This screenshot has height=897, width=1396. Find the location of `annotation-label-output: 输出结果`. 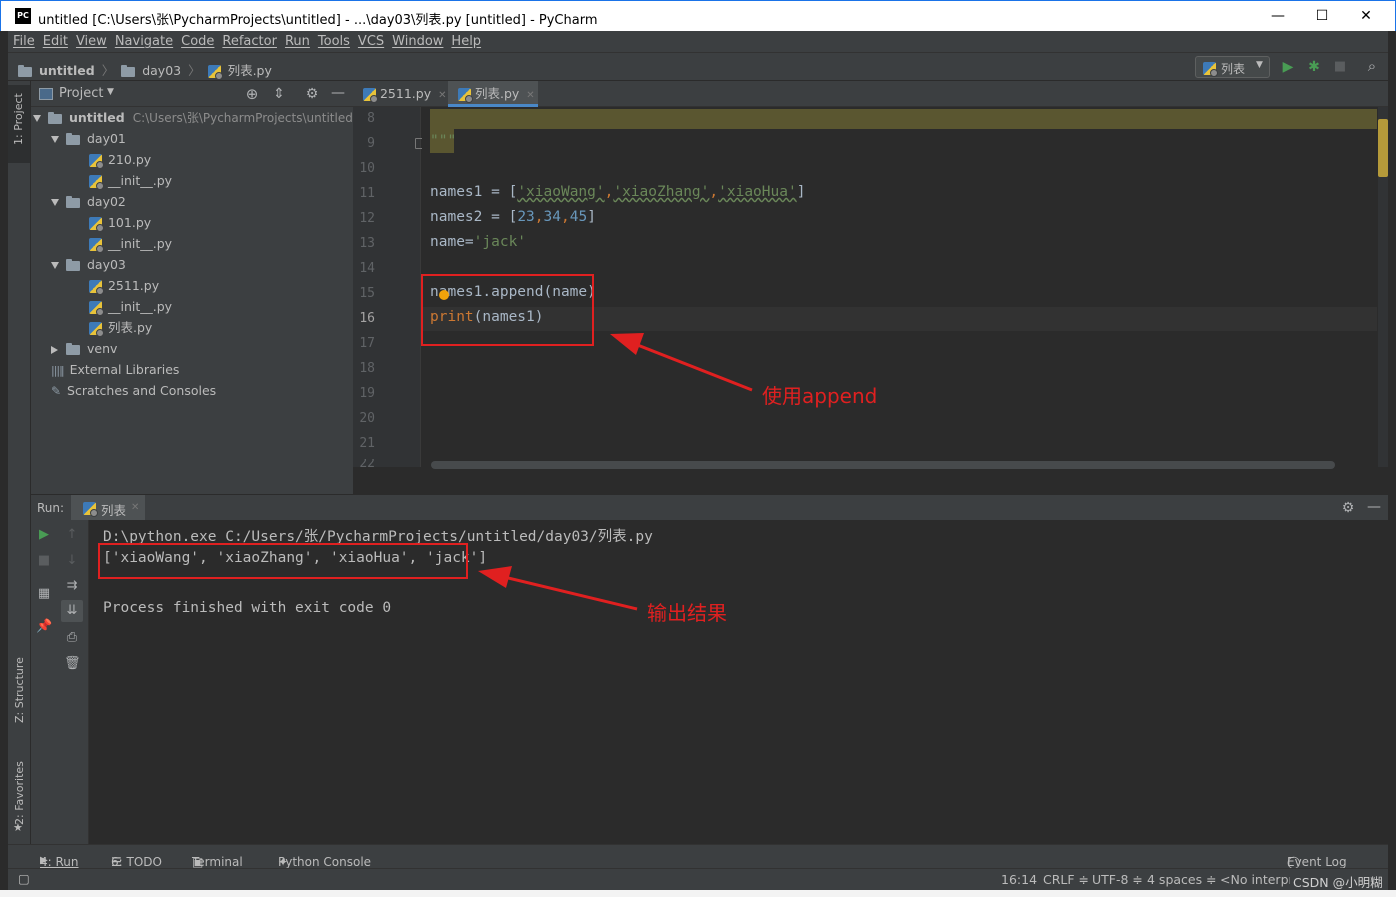

annotation-label-output: 输出结果 is located at coordinates (687, 613).